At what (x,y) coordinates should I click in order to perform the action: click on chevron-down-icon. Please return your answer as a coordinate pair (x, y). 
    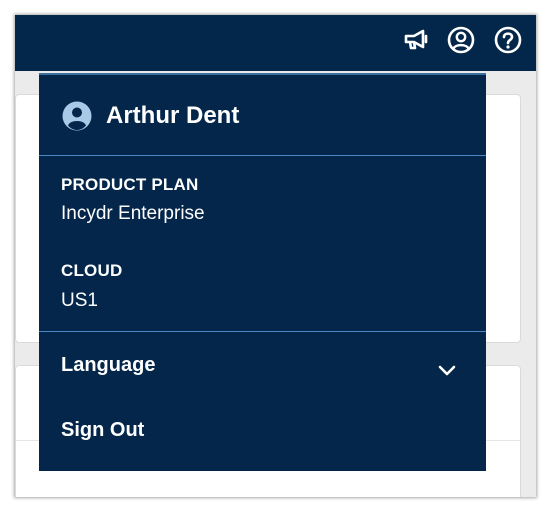
    Looking at the image, I should click on (447, 370).